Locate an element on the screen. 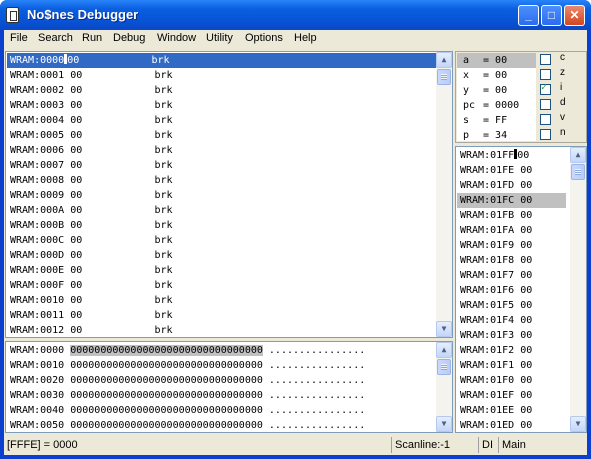 This screenshot has height=459, width=591. disassembly-row: WRAM:000D 00 brk is located at coordinates (91, 255).